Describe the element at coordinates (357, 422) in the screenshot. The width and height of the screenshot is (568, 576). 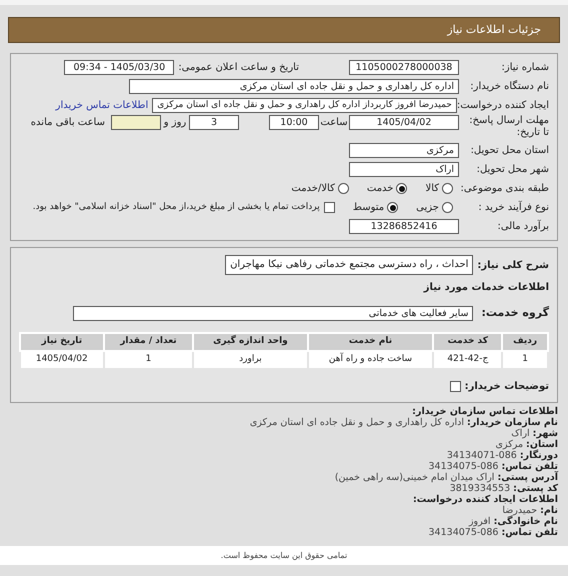
I see `info-value: اداره کل راهداری و حمل و نقل جاده ای استان مرکزی` at that location.